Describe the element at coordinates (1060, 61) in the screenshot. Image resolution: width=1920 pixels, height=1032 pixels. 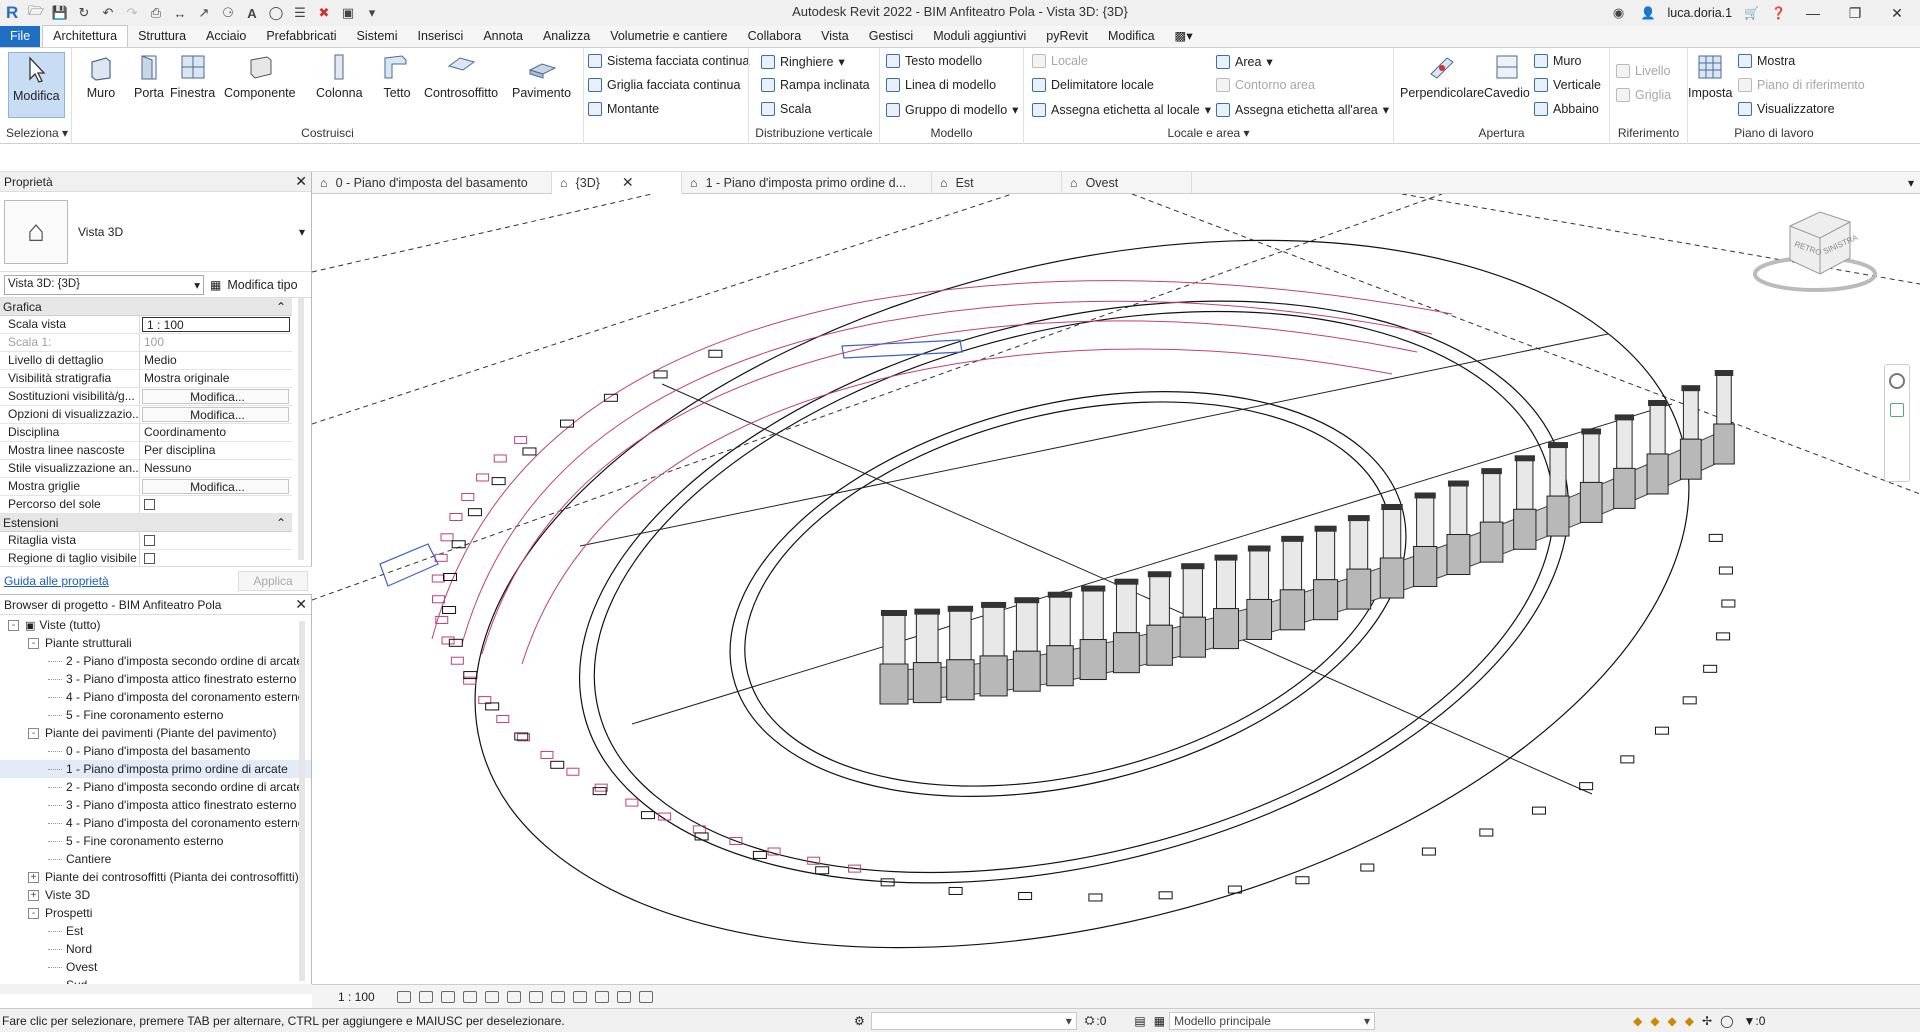
I see `room-button: Locale` at that location.